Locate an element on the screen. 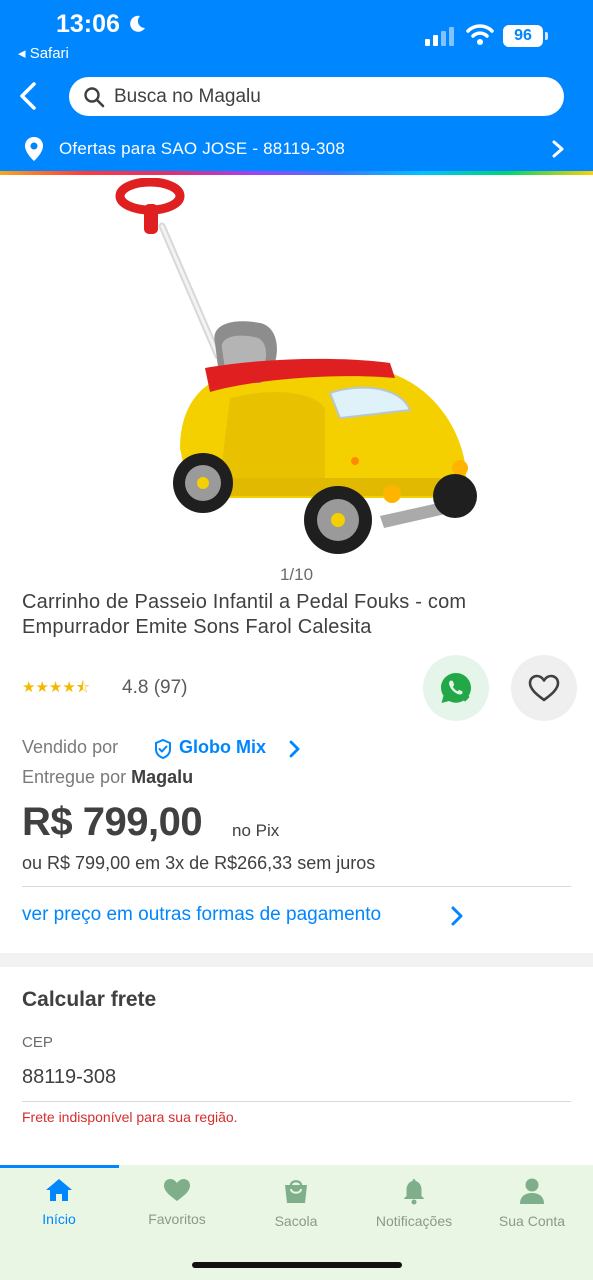 The image size is (593, 1280). whatsapp-icon is located at coordinates (456, 688).